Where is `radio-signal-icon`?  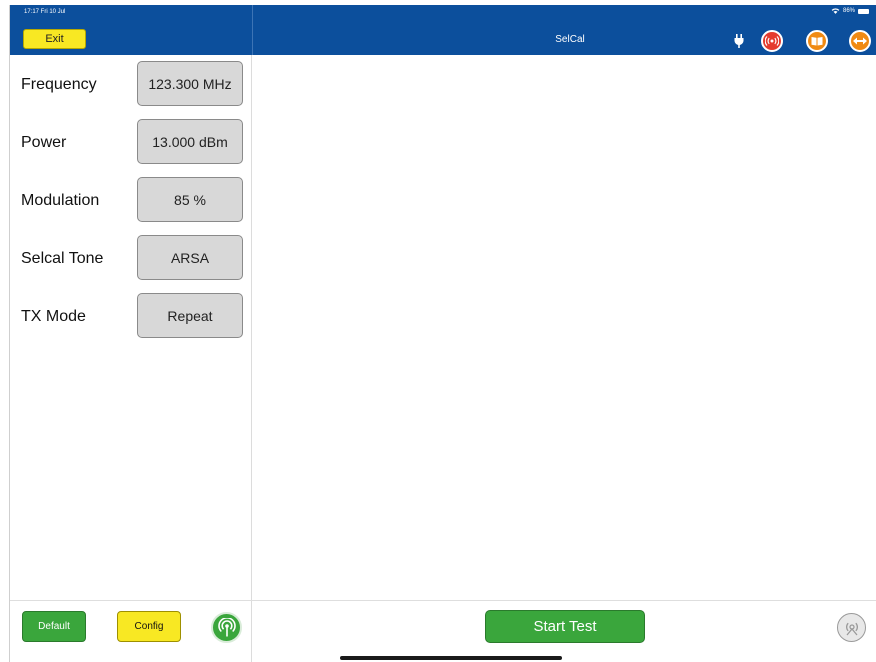 radio-signal-icon is located at coordinates (772, 41).